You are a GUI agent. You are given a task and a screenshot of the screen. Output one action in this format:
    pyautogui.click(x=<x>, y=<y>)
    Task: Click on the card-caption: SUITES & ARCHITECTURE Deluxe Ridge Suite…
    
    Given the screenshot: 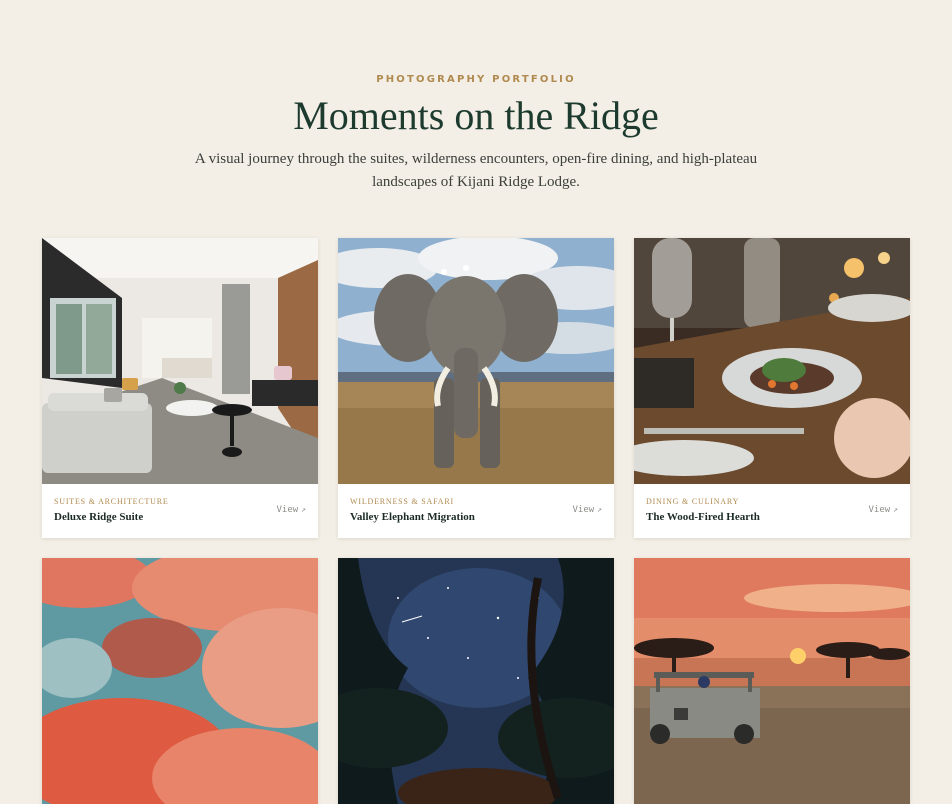 What is the action you would take?
    pyautogui.click(x=180, y=511)
    